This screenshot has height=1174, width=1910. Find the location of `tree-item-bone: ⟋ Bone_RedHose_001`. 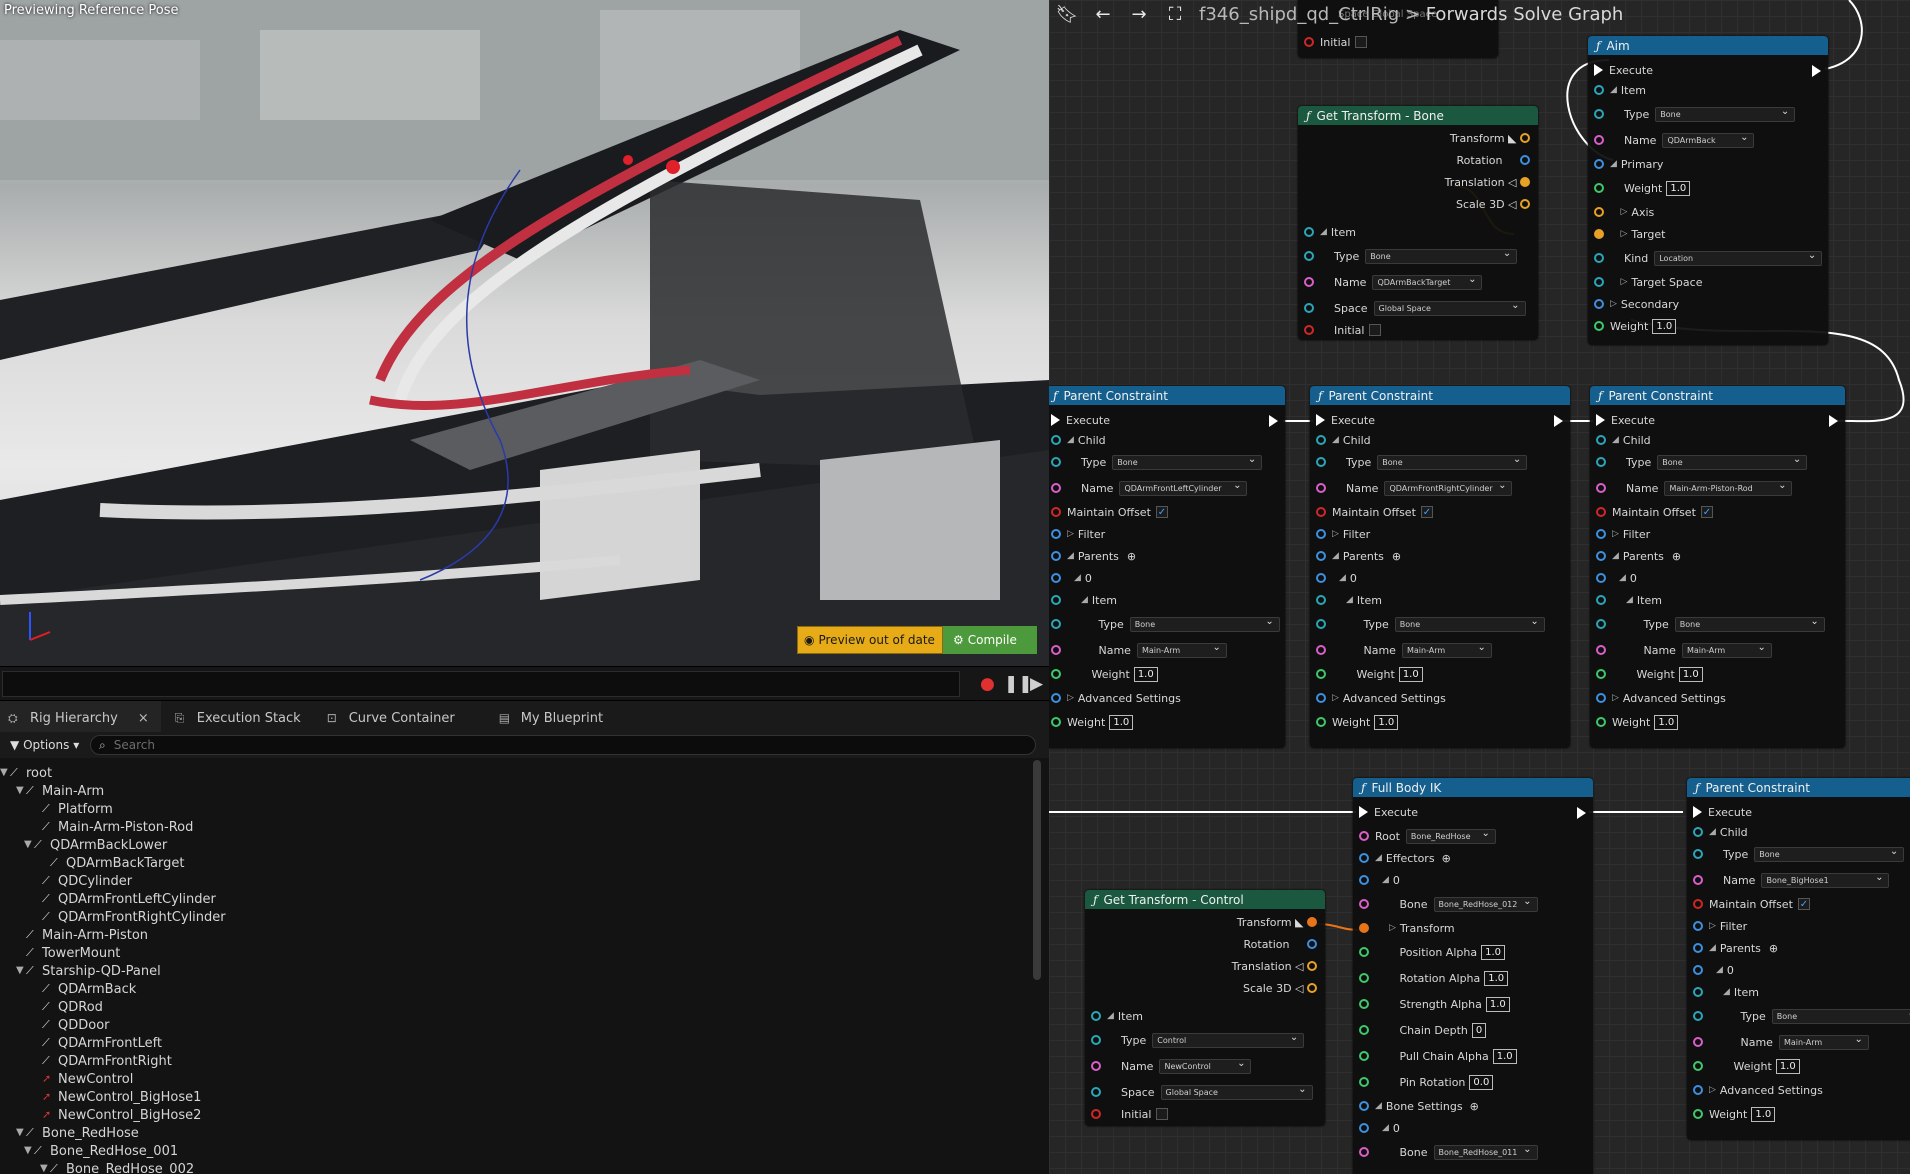

tree-item-bone: ⟋ Bone_RedHose_001 is located at coordinates (106, 1151).